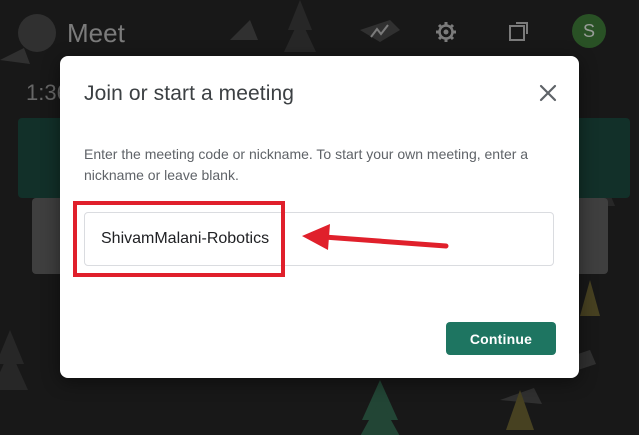 The height and width of the screenshot is (435, 639). What do you see at coordinates (501, 338) in the screenshot?
I see `continue-button: Continue` at bounding box center [501, 338].